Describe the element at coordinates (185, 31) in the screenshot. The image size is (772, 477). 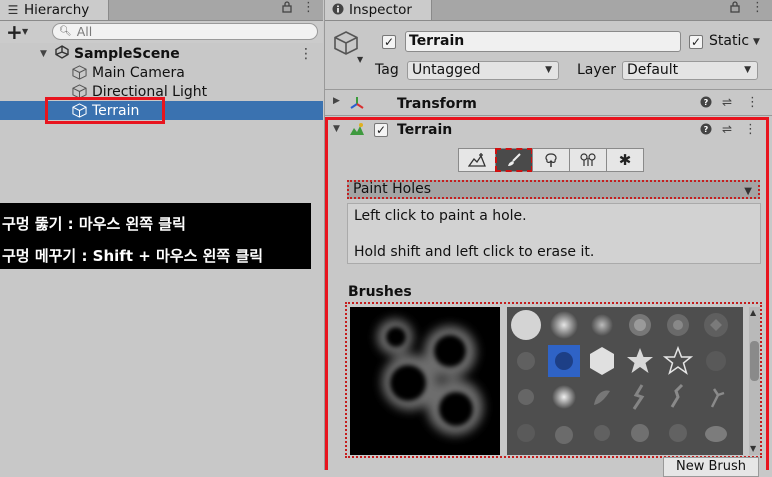
I see `hierarchy-search-field: 🔍︎ All` at that location.